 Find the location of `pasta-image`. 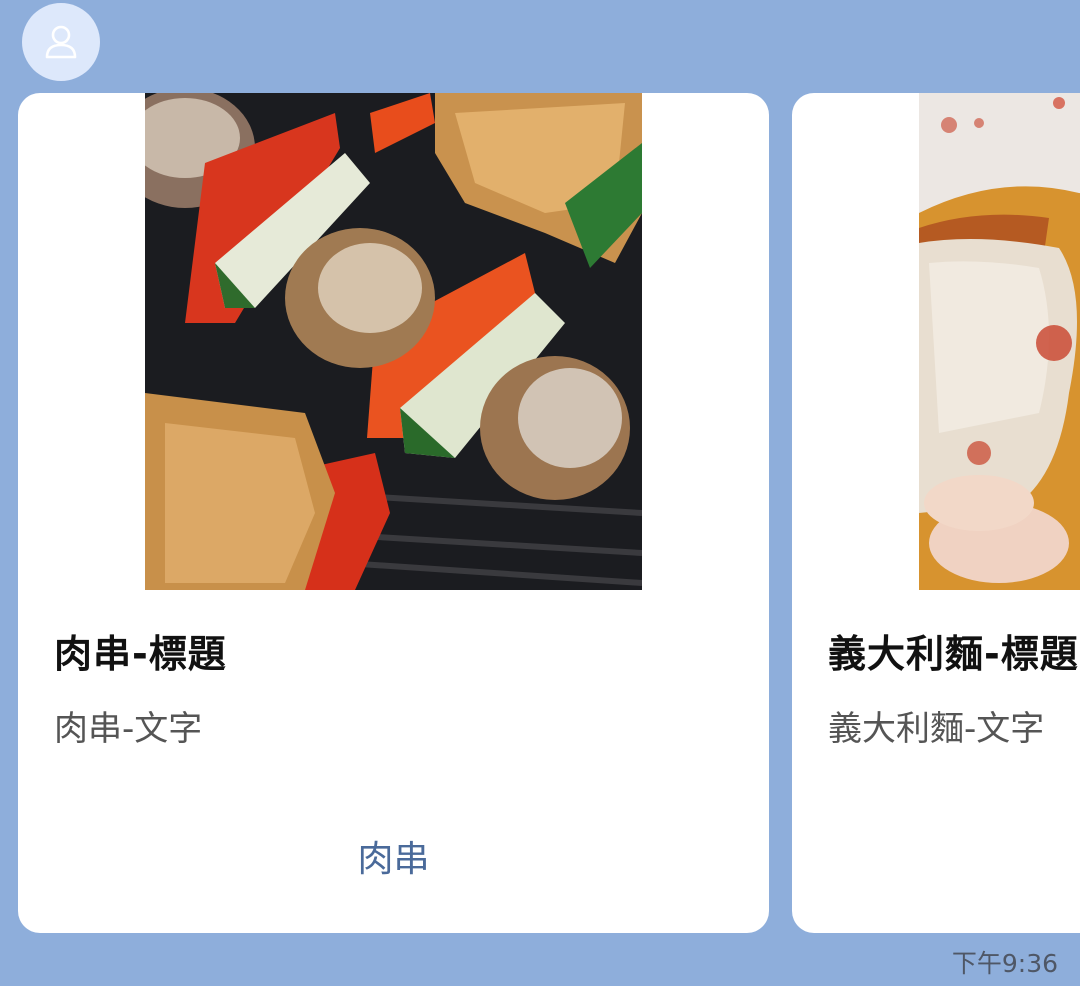

pasta-image is located at coordinates (999, 341).